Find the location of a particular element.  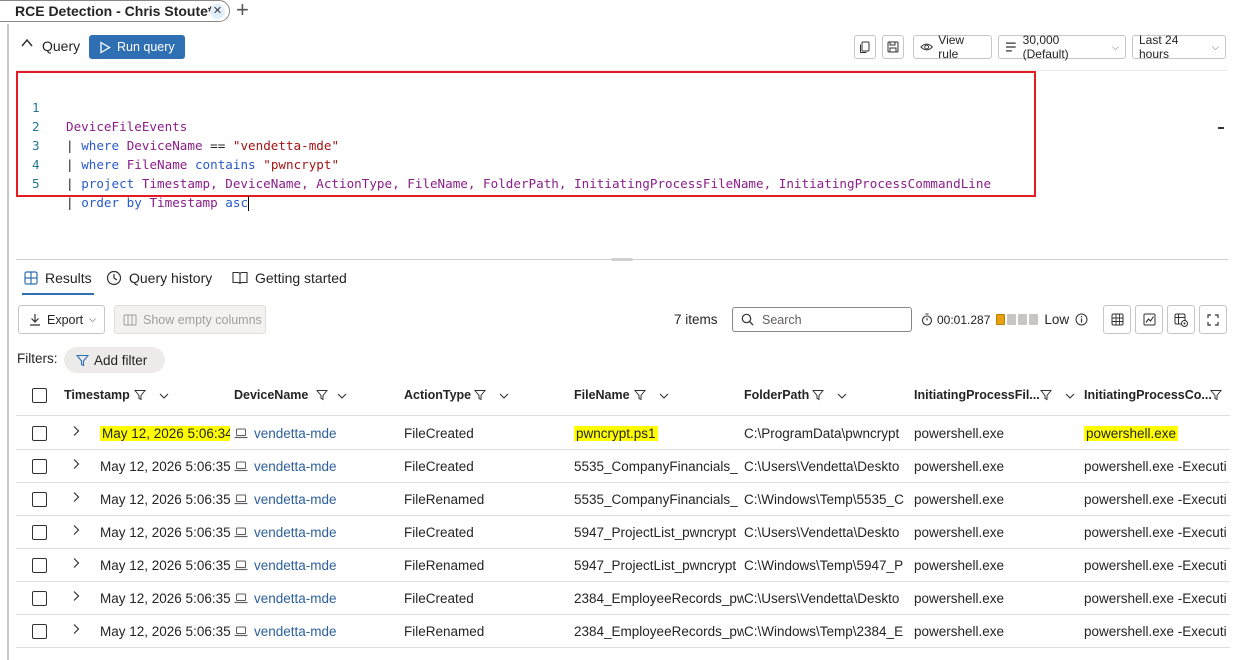

chart-view-button is located at coordinates (1149, 319).